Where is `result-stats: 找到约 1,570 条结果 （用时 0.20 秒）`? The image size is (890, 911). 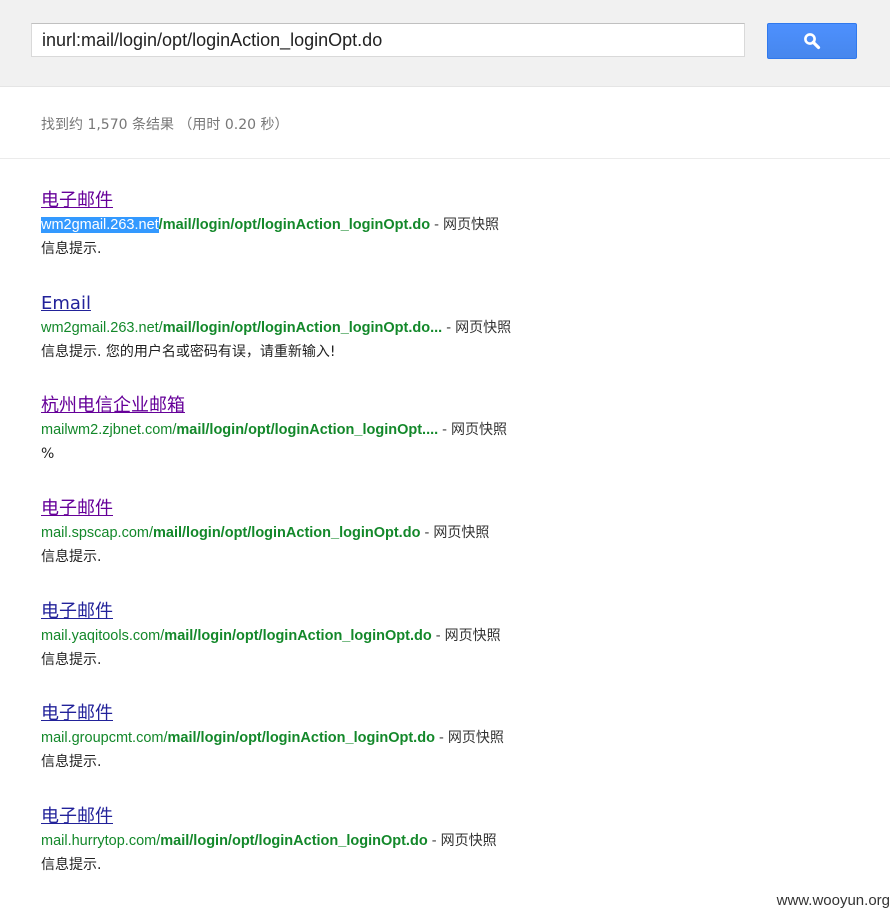 result-stats: 找到约 1,570 条结果 （用时 0.20 秒） is located at coordinates (165, 125).